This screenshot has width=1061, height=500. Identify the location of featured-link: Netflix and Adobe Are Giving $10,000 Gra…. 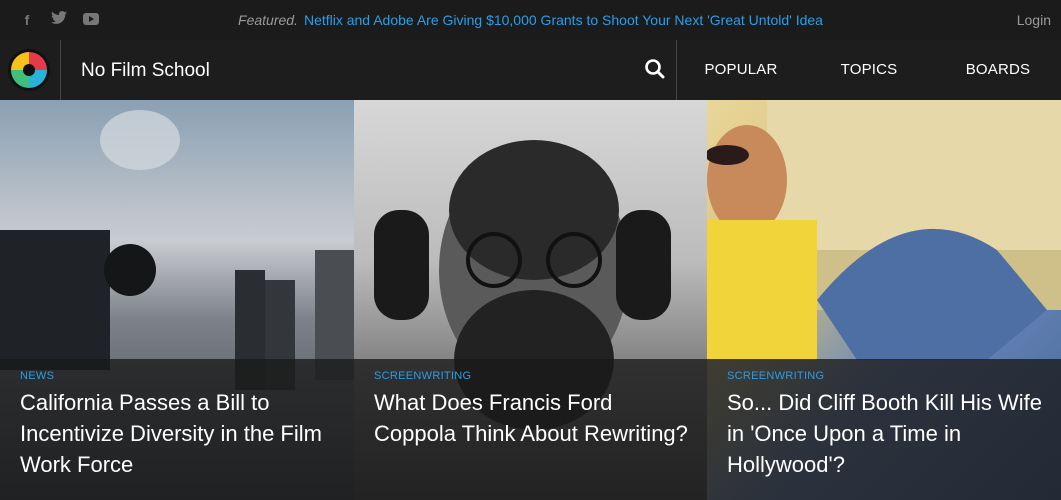
(563, 20).